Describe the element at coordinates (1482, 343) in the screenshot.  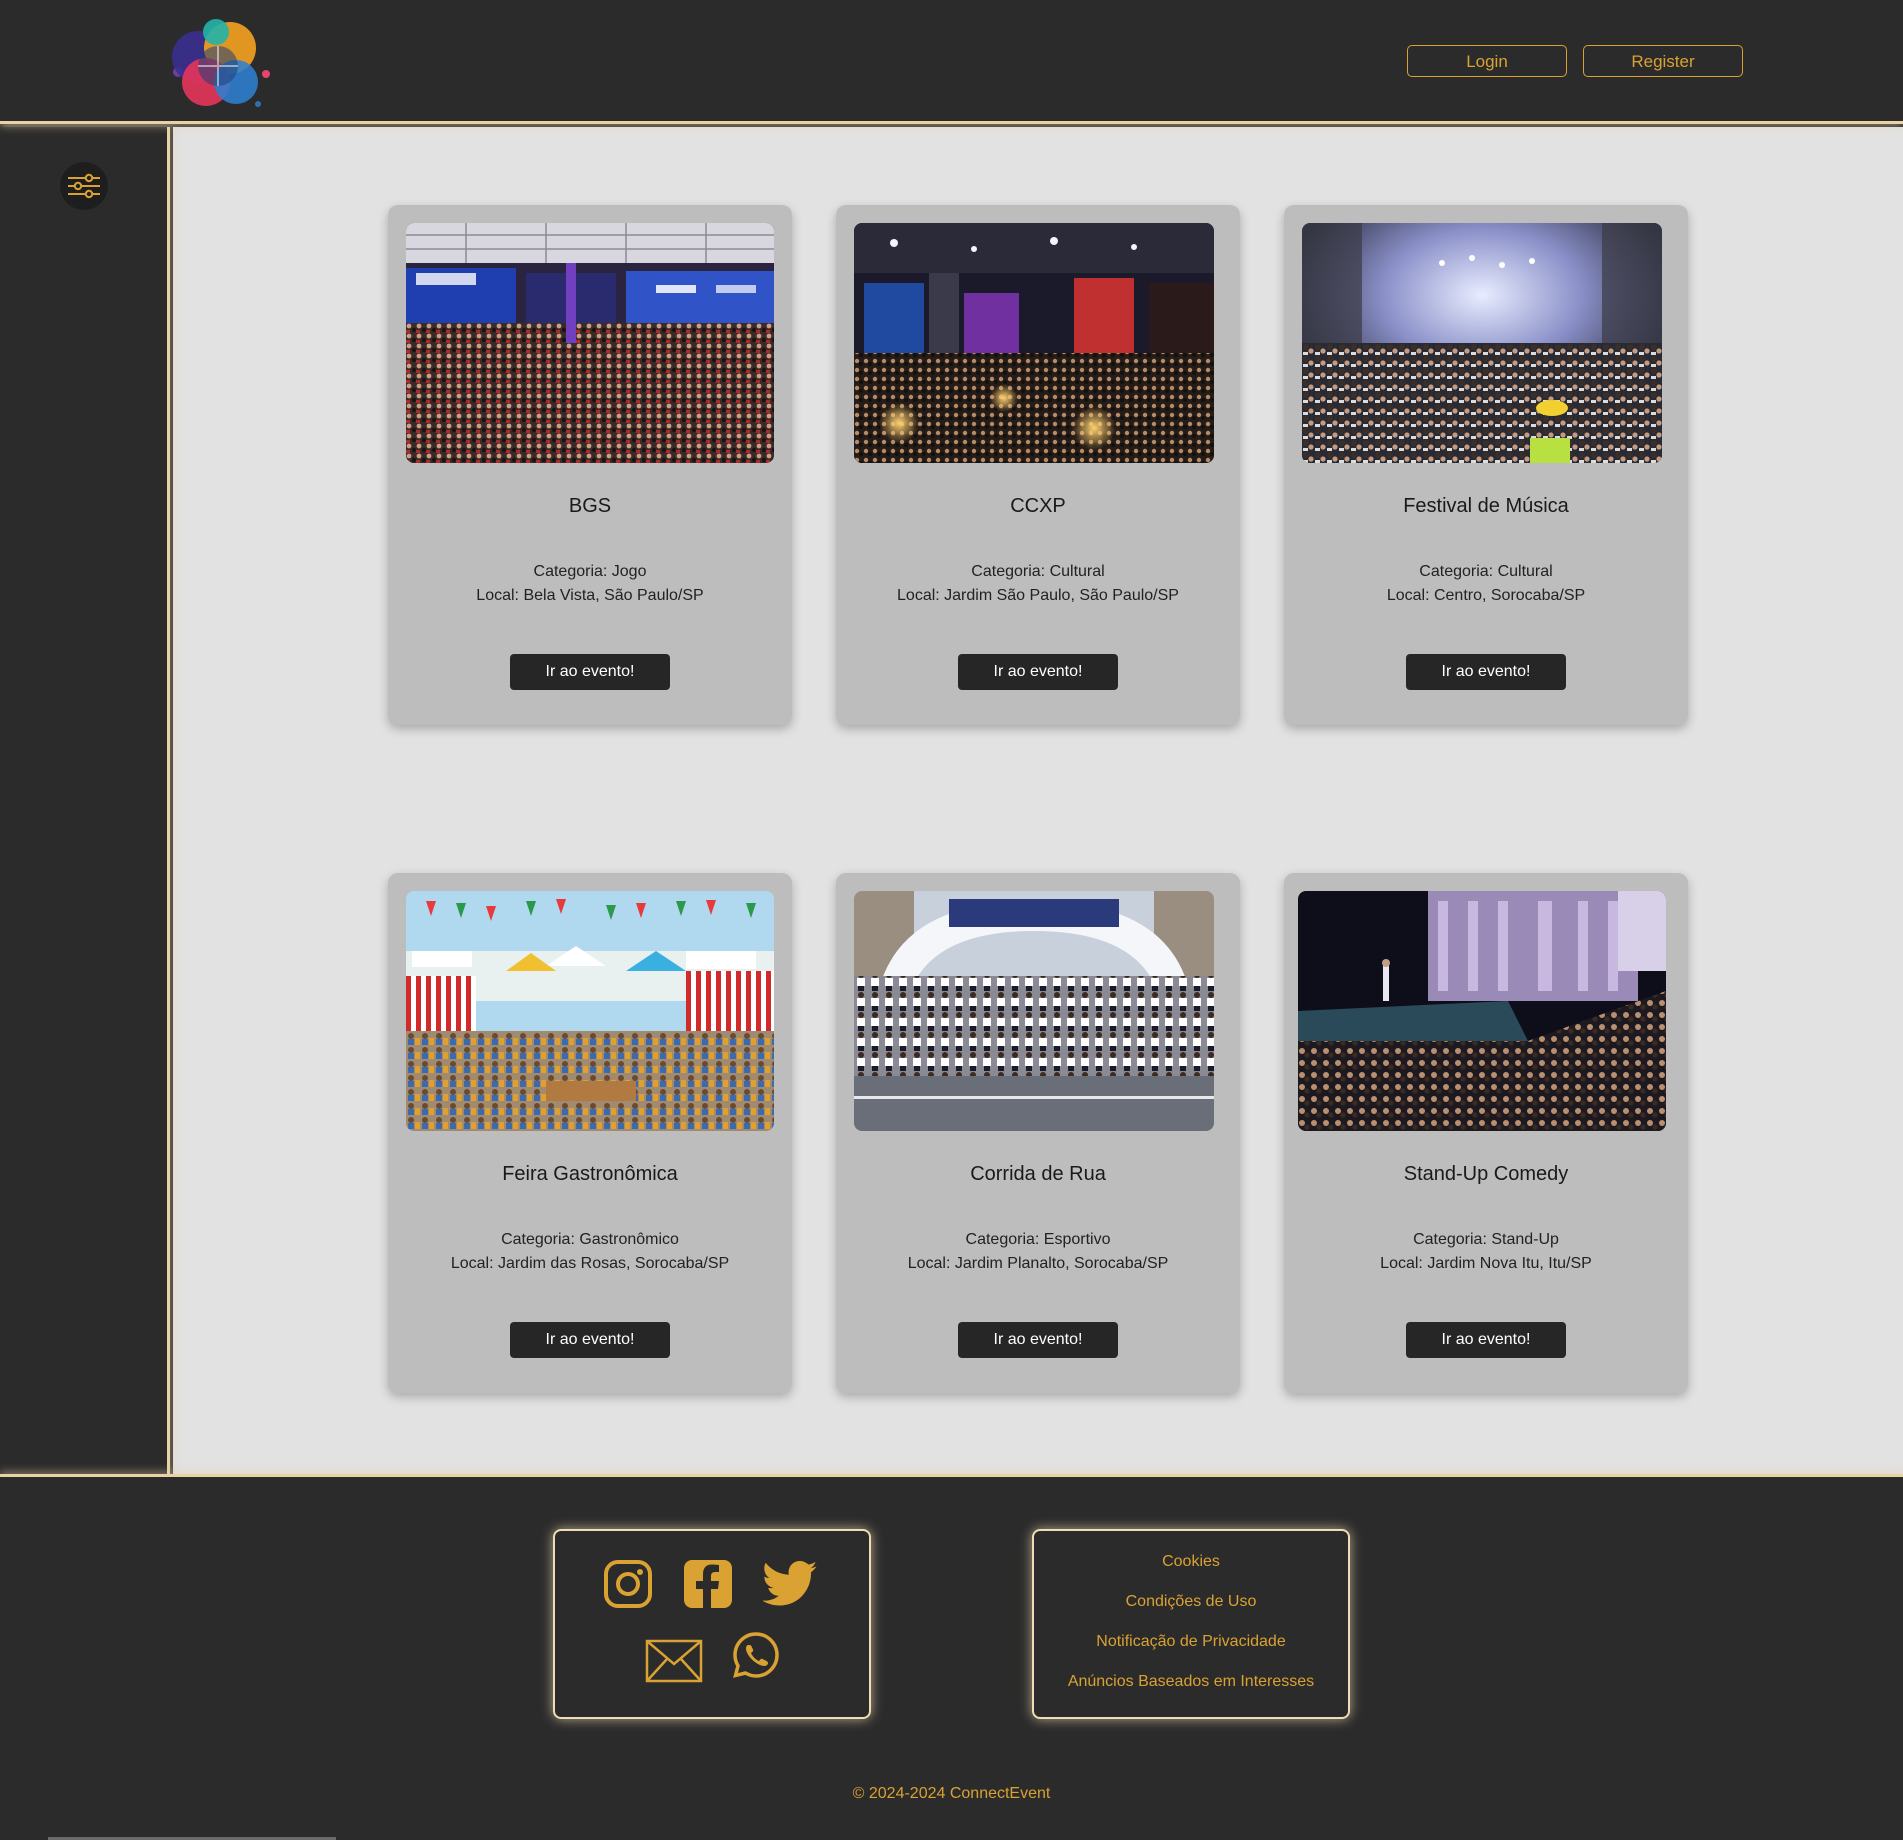
I see `event-image-festival-de-musica` at that location.